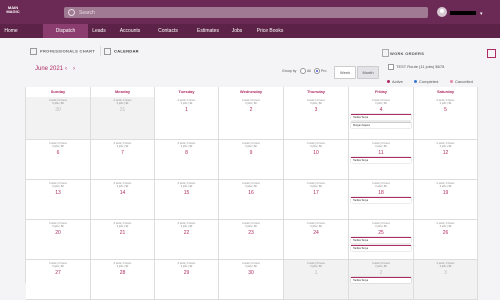 Image resolution: width=500 pixels, height=300 pixels. What do you see at coordinates (345, 72) in the screenshot?
I see `week-view-button: Week` at bounding box center [345, 72].